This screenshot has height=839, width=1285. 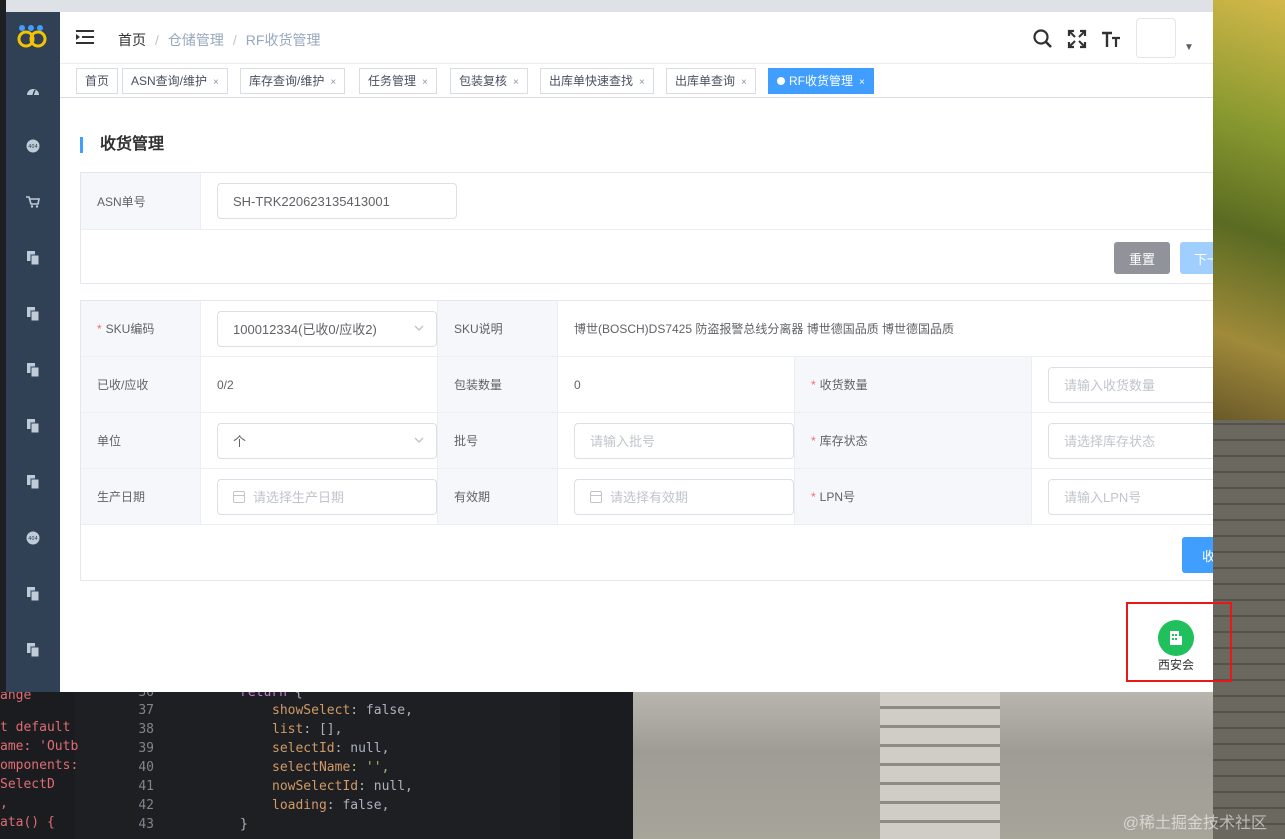 I want to click on asn-value-cell: SH-TRK220623135413001, so click(x=707, y=201).